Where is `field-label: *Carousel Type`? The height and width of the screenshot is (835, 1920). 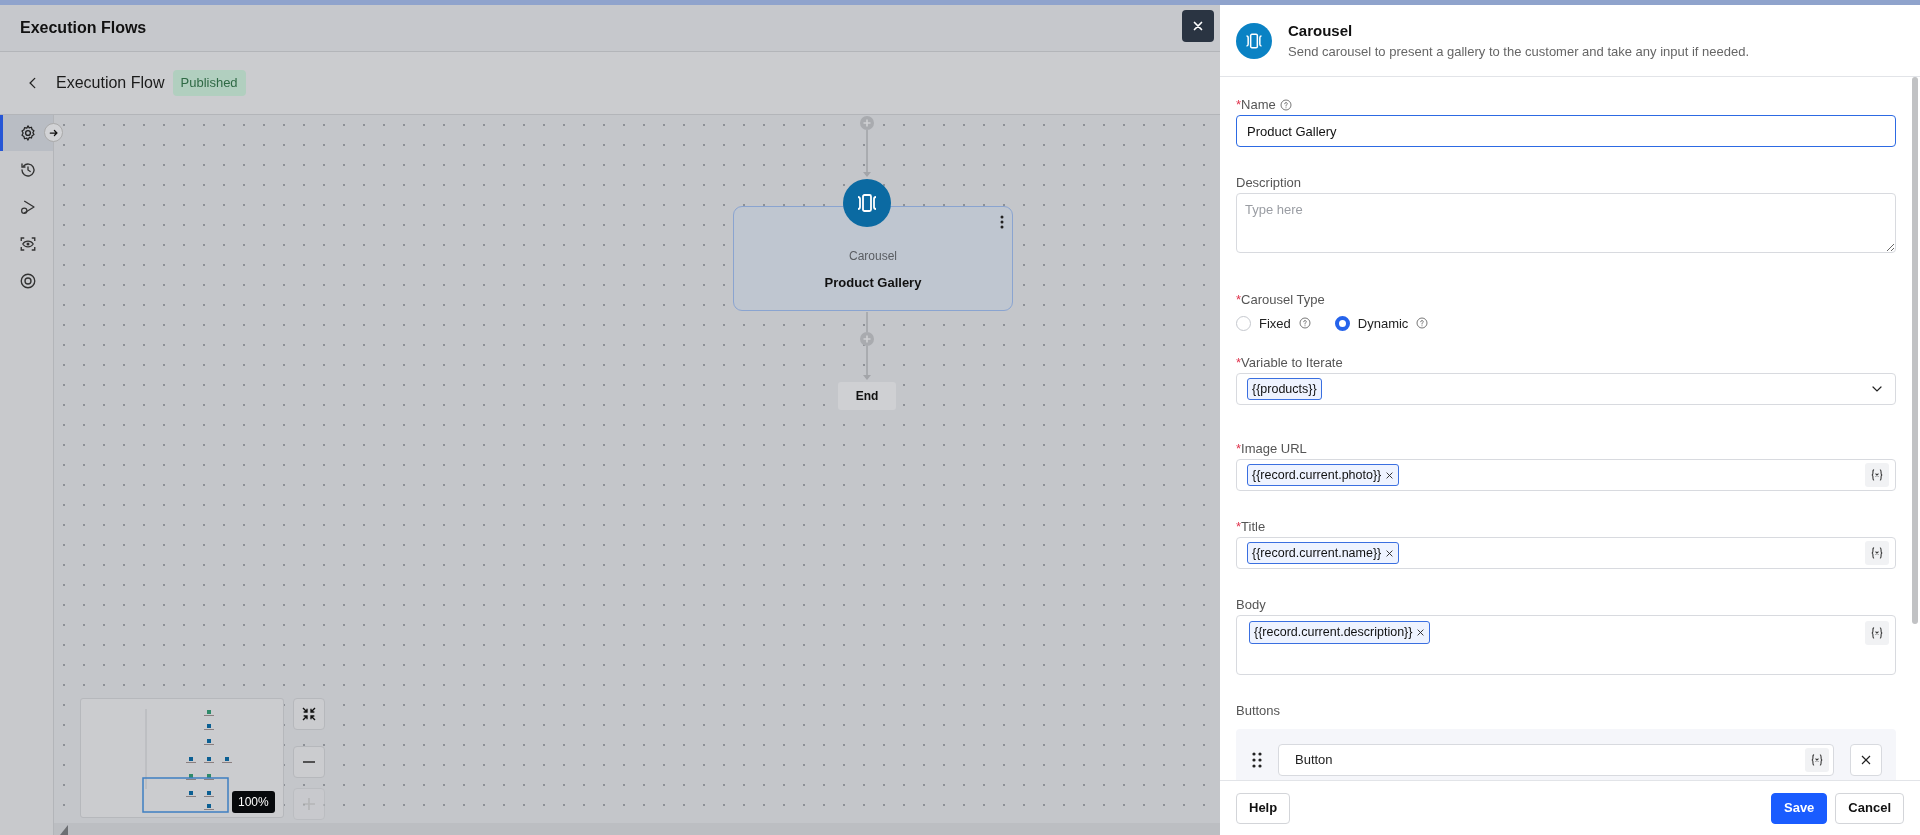 field-label: *Carousel Type is located at coordinates (1280, 299).